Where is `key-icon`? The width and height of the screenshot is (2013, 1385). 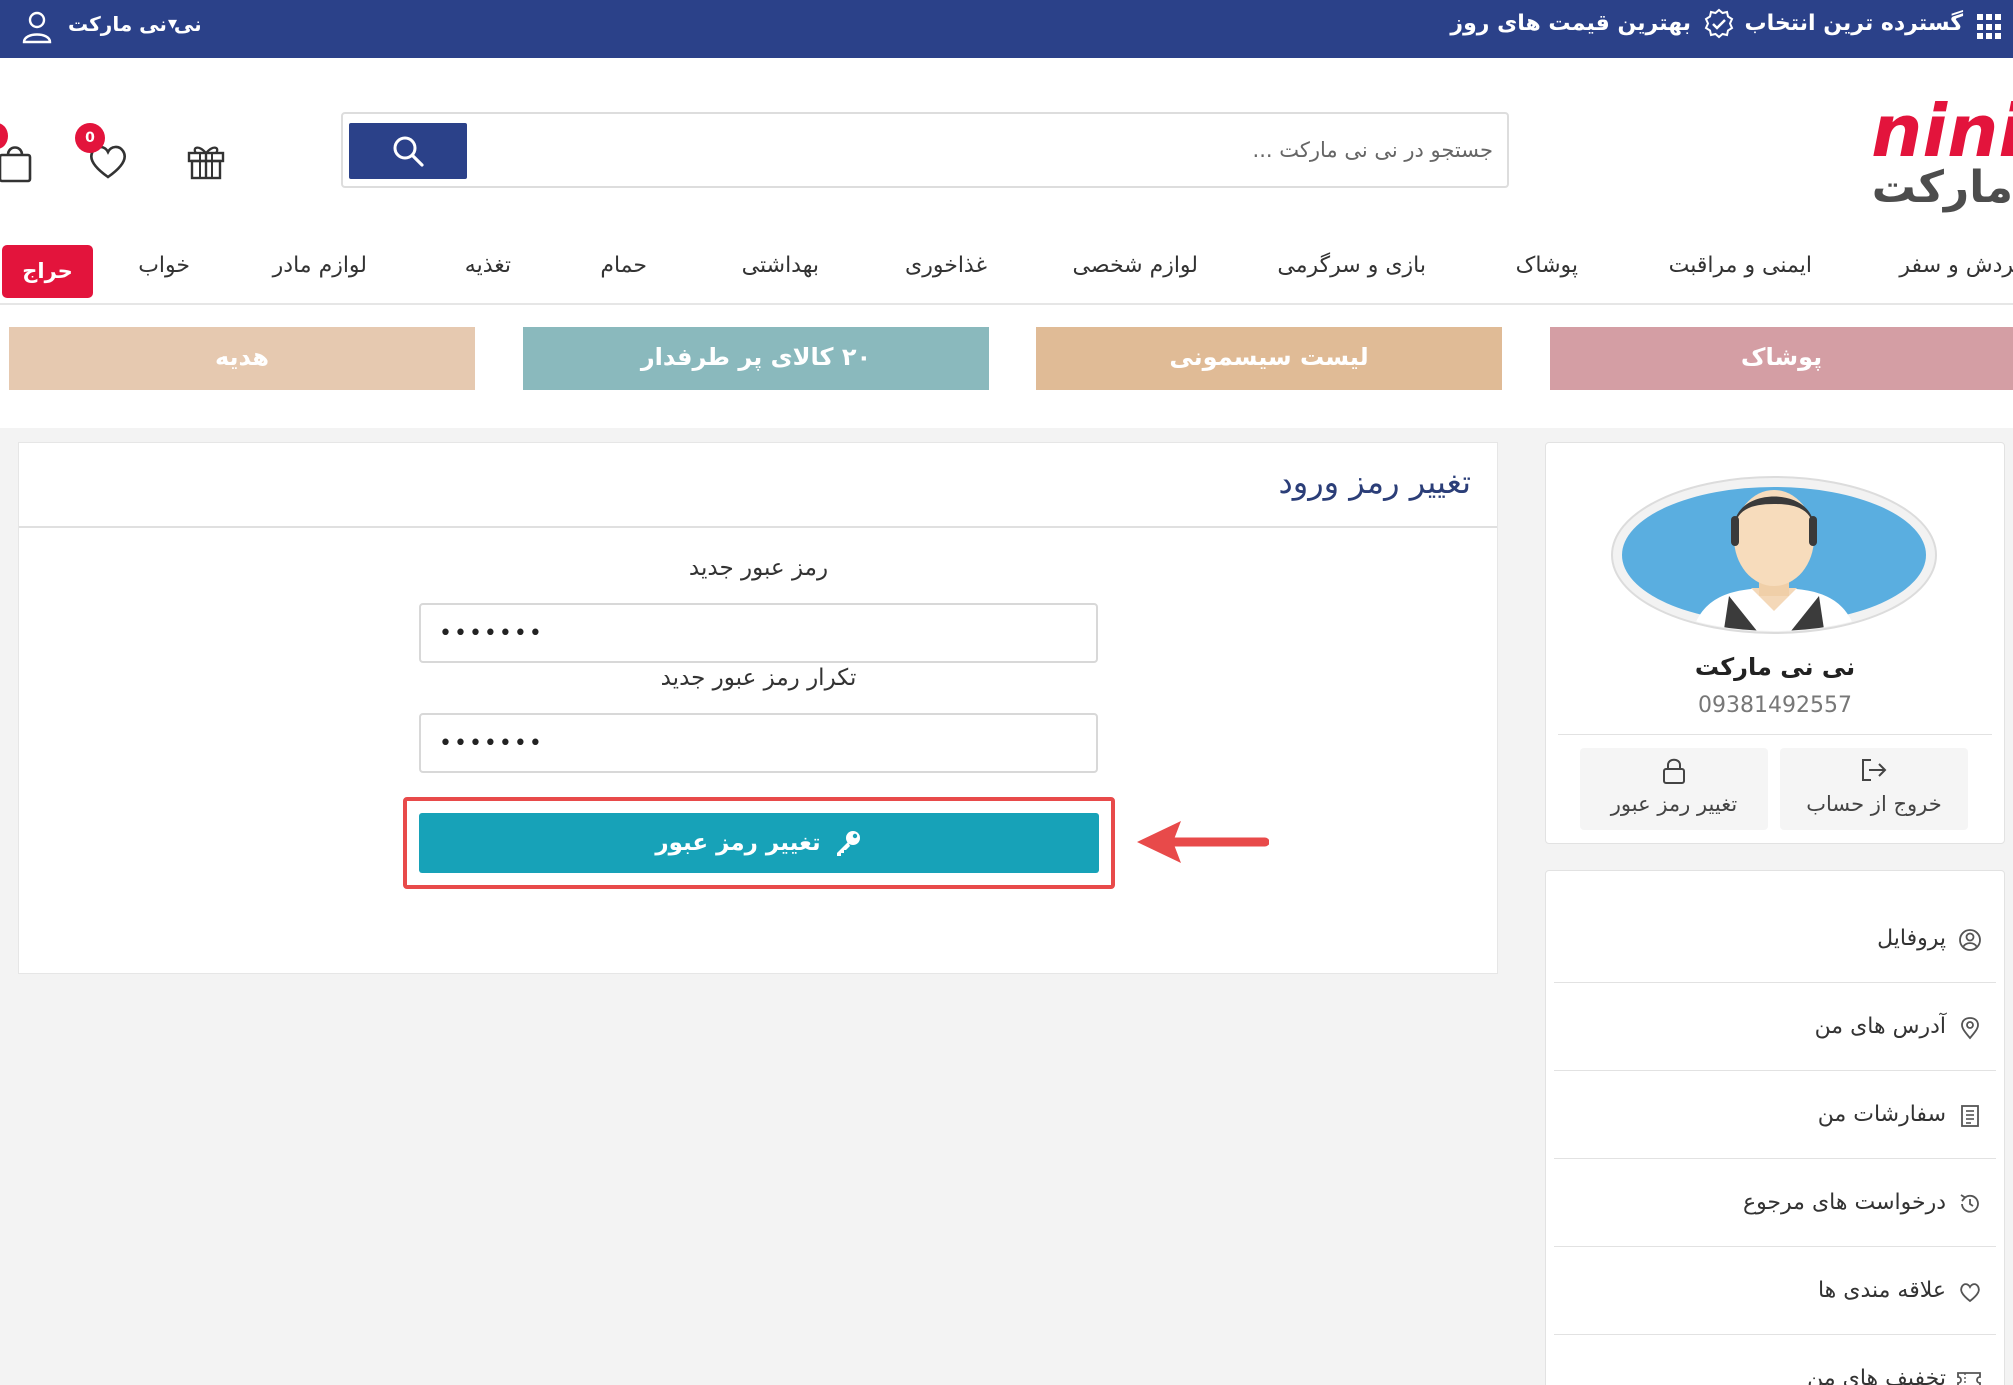 key-icon is located at coordinates (848, 843).